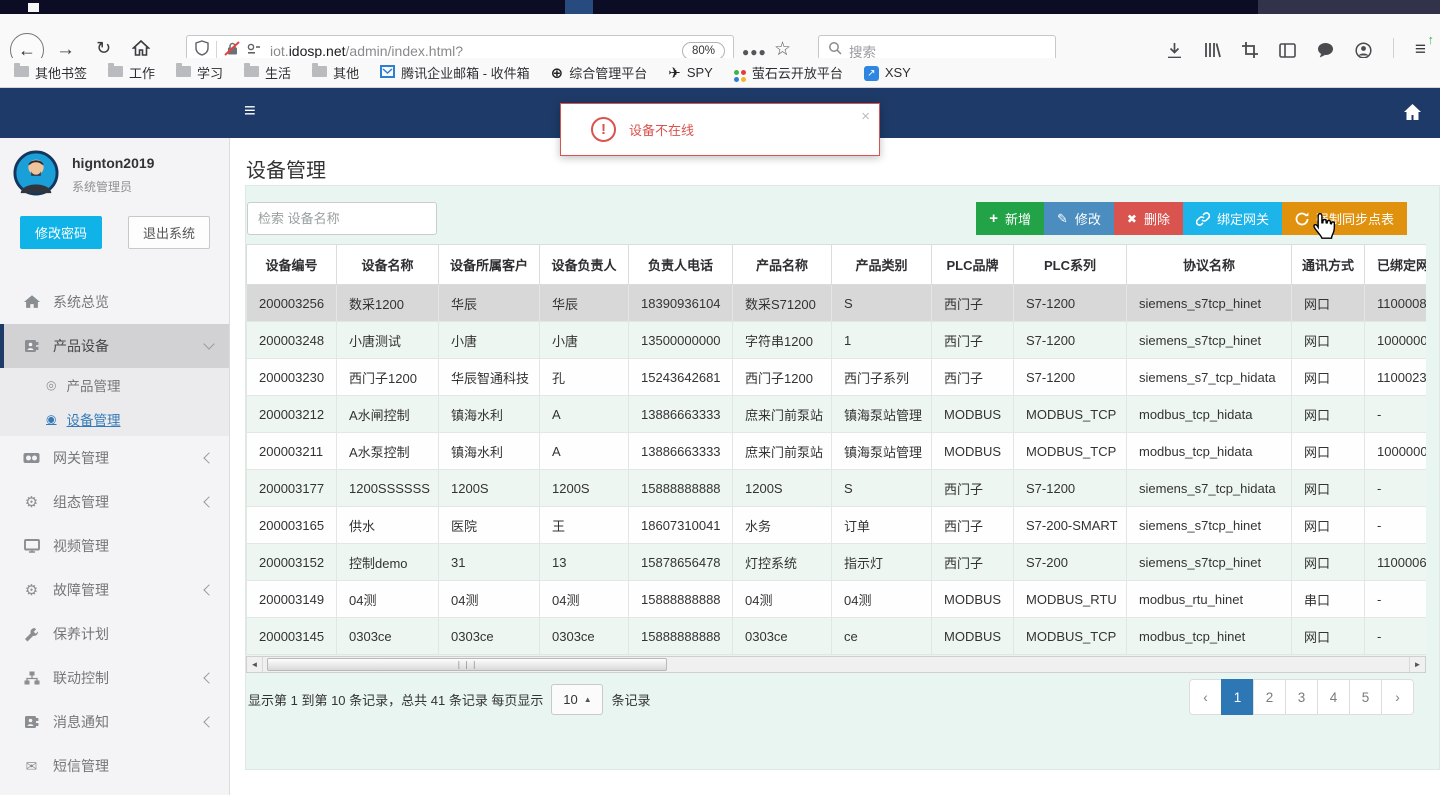  What do you see at coordinates (577, 699) in the screenshot?
I see `page-size-select: 10 ▲` at bounding box center [577, 699].